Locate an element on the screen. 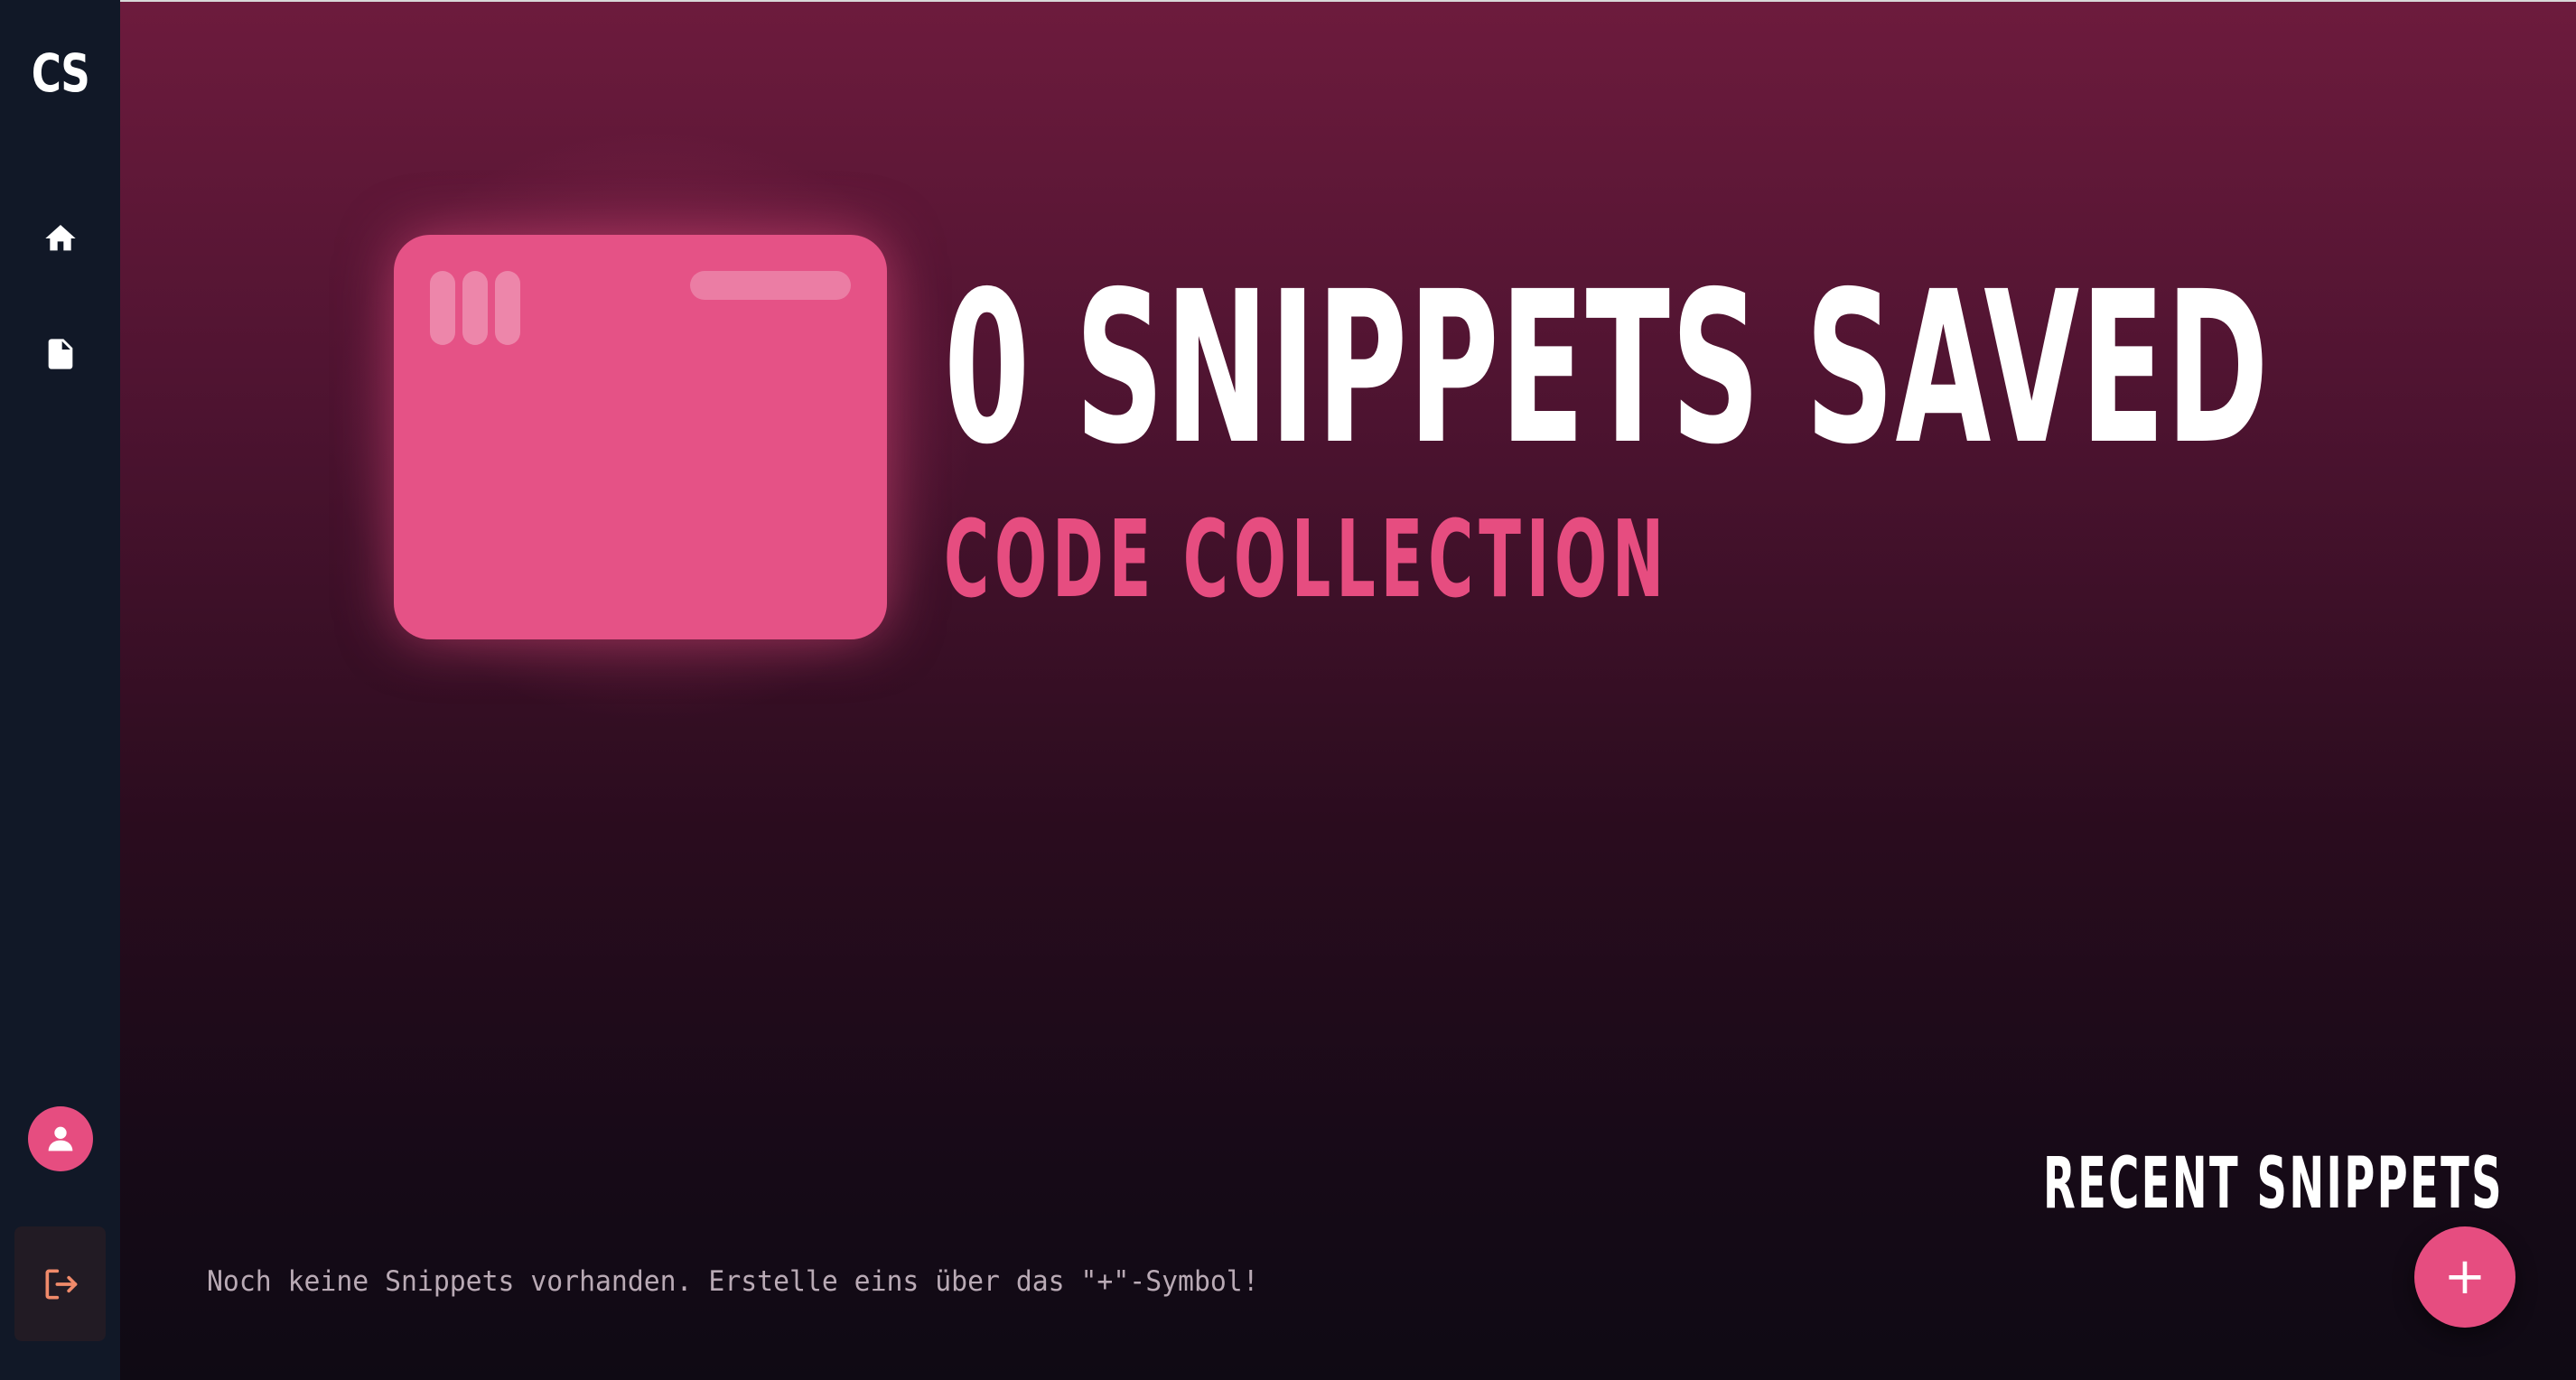 This screenshot has height=1380, width=2576. snippet-count-title: 0 SNIPPETS SAVED is located at coordinates (1607, 368).